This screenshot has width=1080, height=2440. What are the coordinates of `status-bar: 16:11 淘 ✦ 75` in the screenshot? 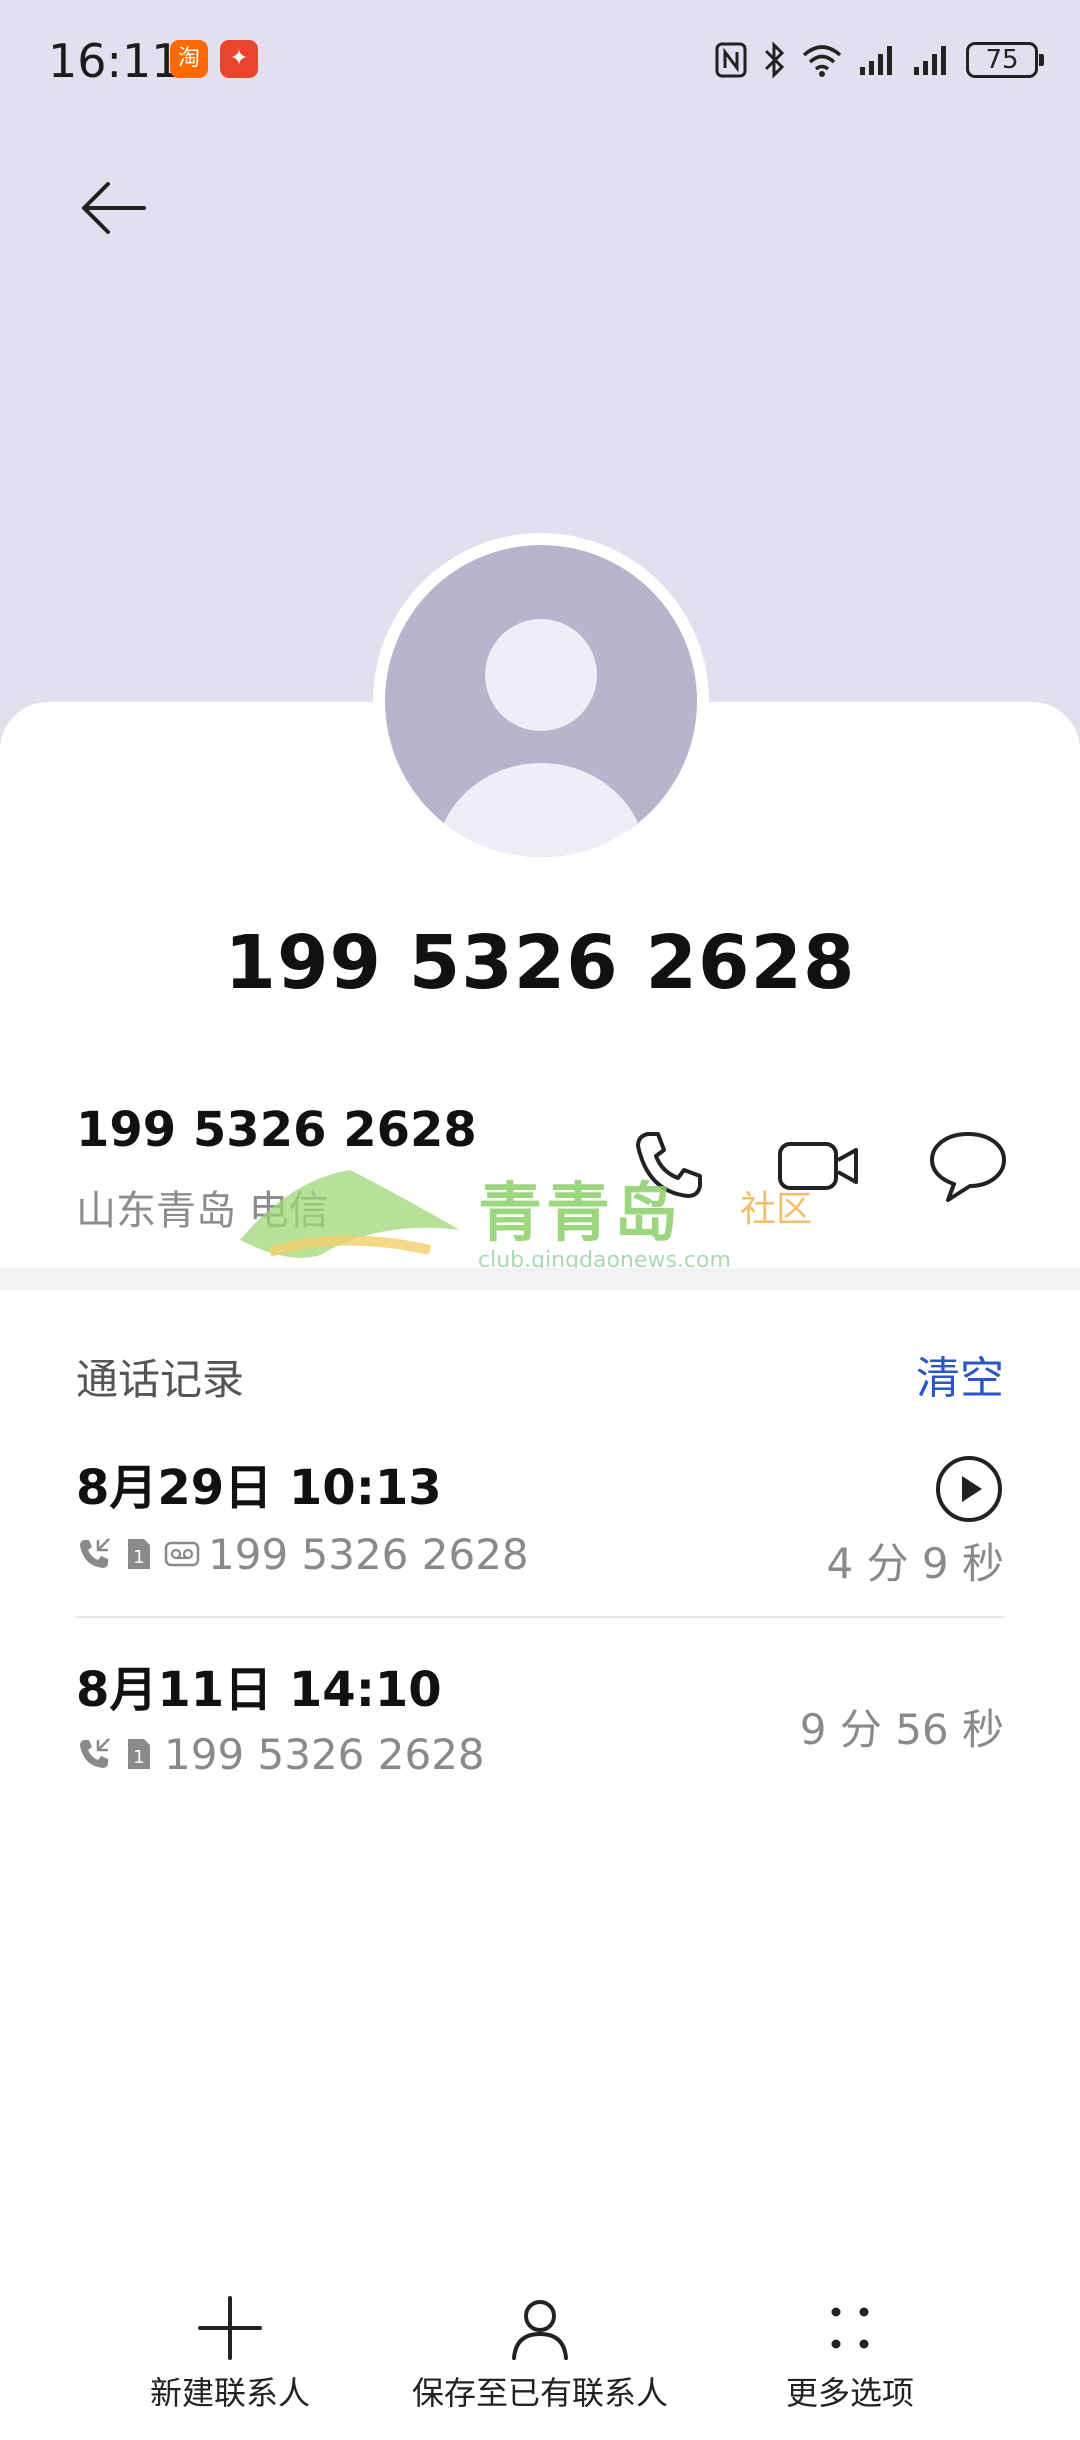 It's located at (540, 60).